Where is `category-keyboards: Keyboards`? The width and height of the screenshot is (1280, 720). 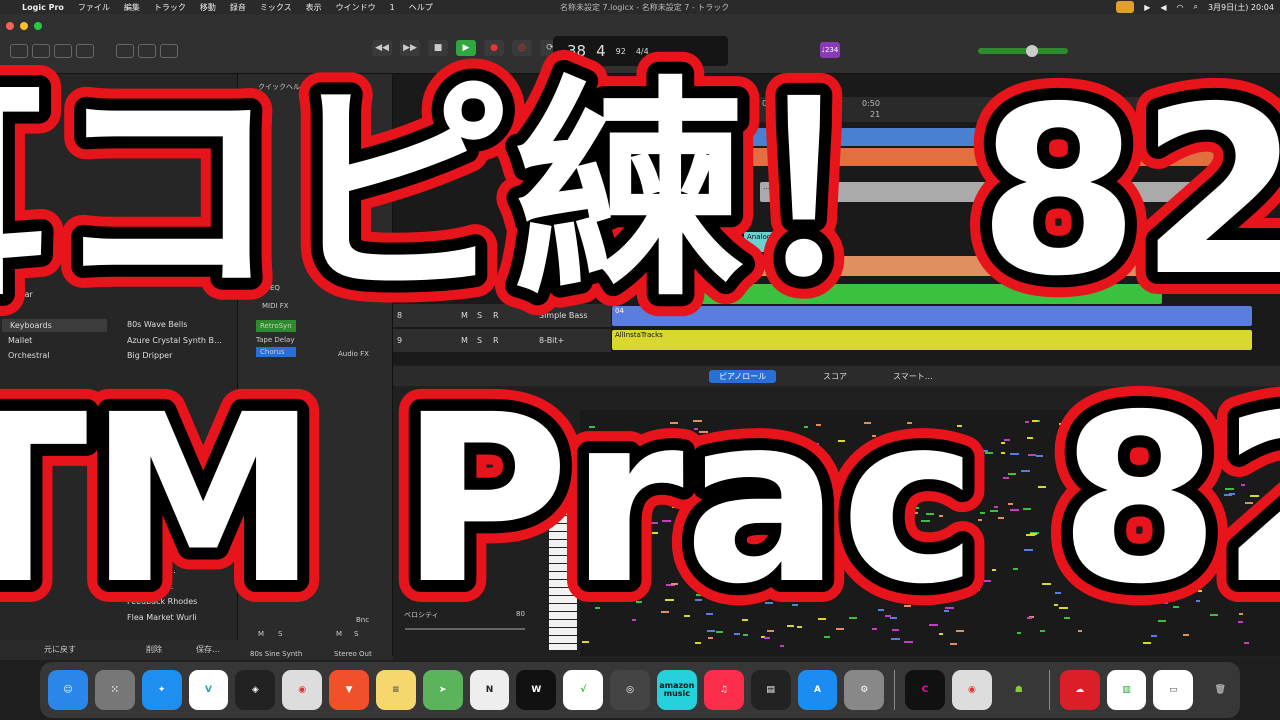 category-keyboards: Keyboards is located at coordinates (54, 325).